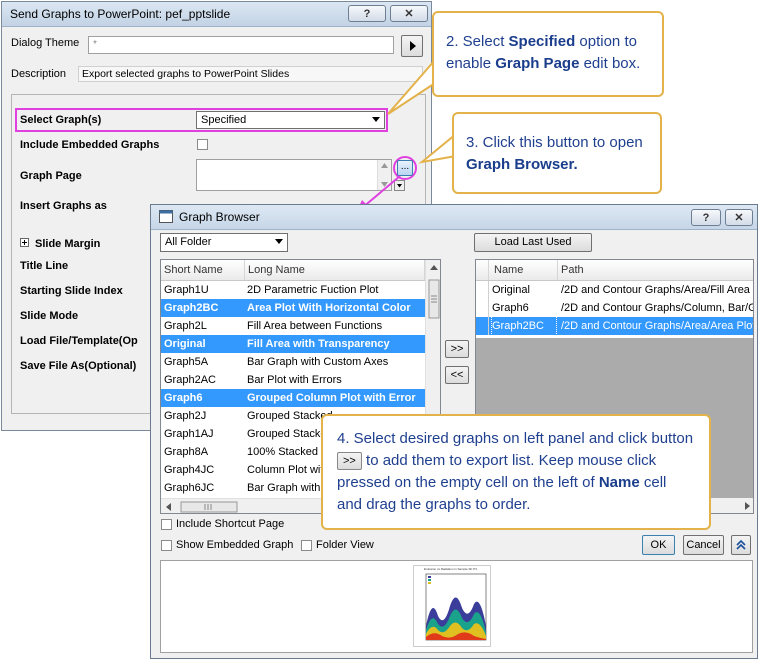 The height and width of the screenshot is (661, 765). What do you see at coordinates (523, 270) in the screenshot?
I see `name-header: Name` at bounding box center [523, 270].